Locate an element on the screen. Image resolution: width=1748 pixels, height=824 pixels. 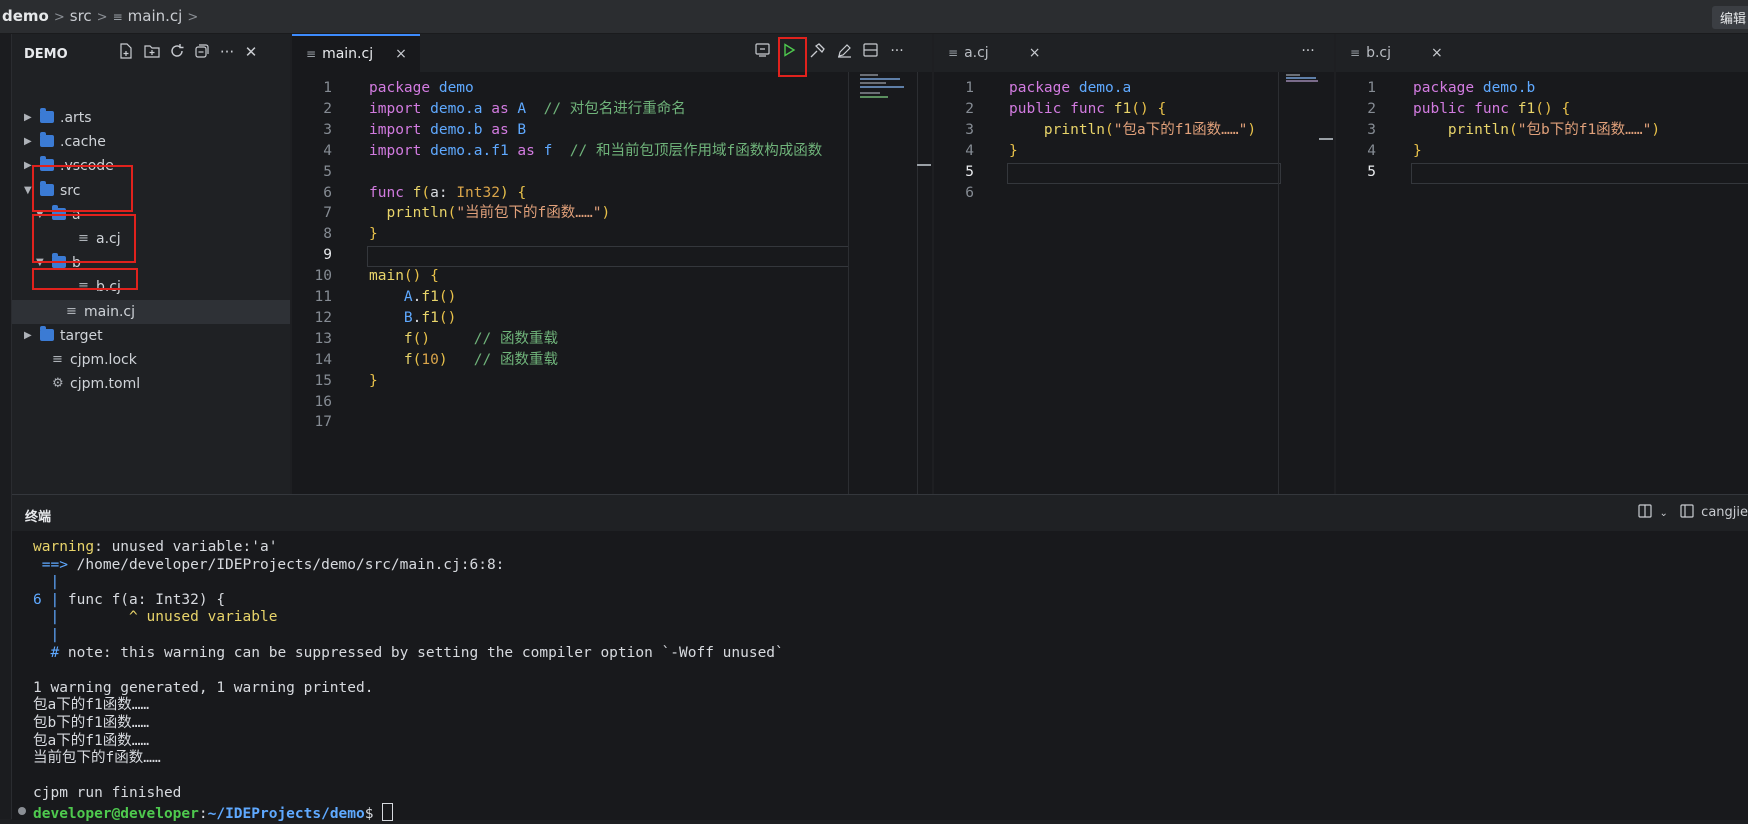
code-token: "包b下的f1函数……" is located at coordinates (1585, 130).